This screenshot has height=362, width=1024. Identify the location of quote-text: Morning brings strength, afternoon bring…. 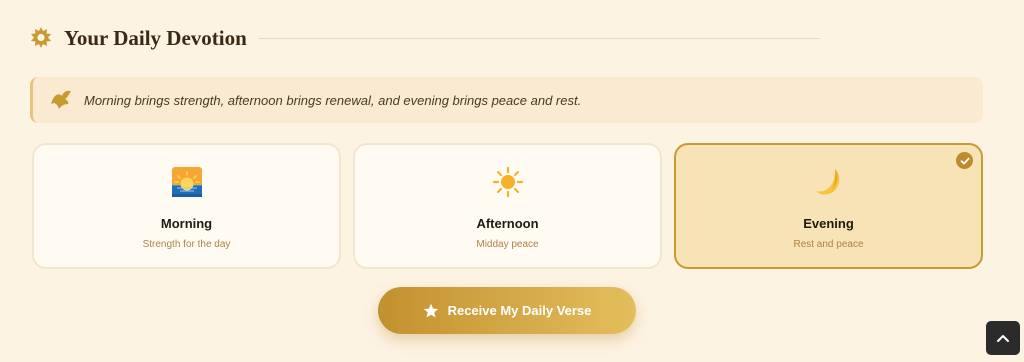
(333, 100).